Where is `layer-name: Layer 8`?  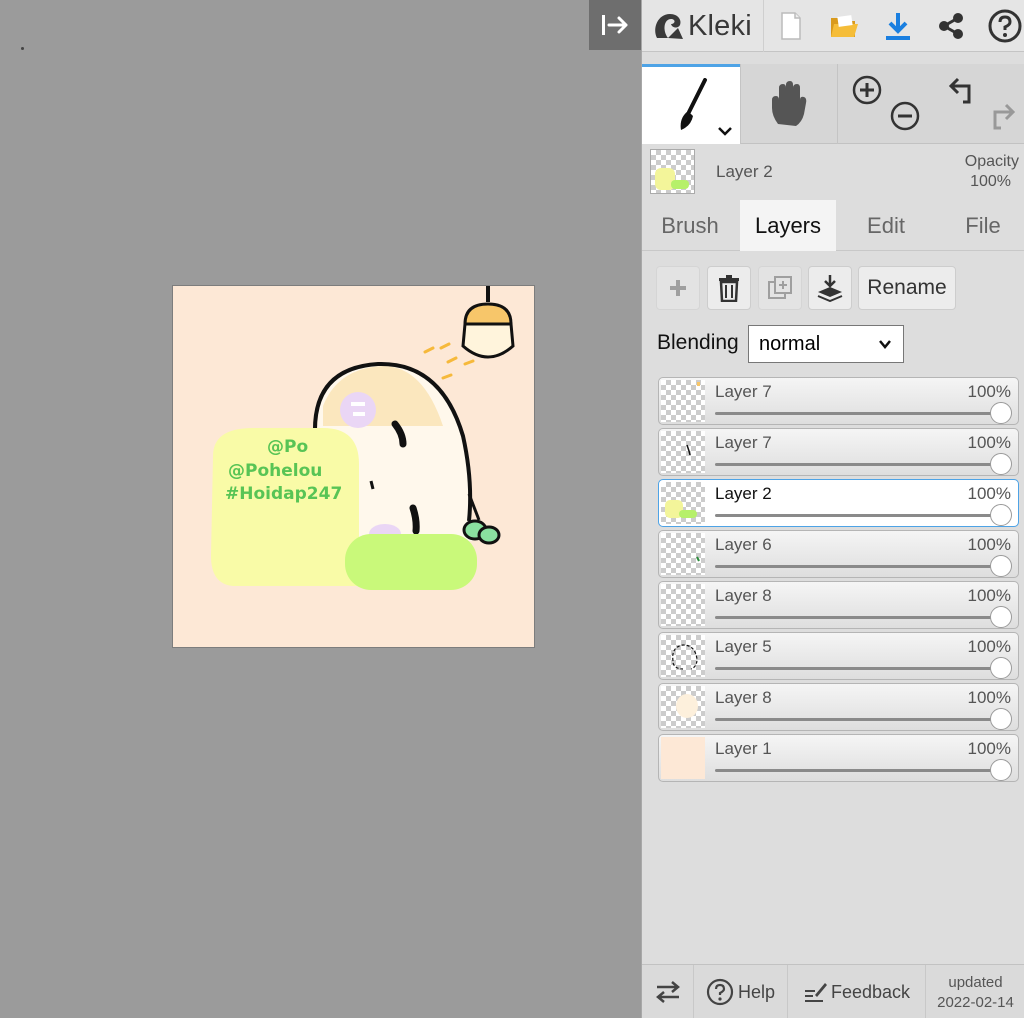 layer-name: Layer 8 is located at coordinates (743, 595).